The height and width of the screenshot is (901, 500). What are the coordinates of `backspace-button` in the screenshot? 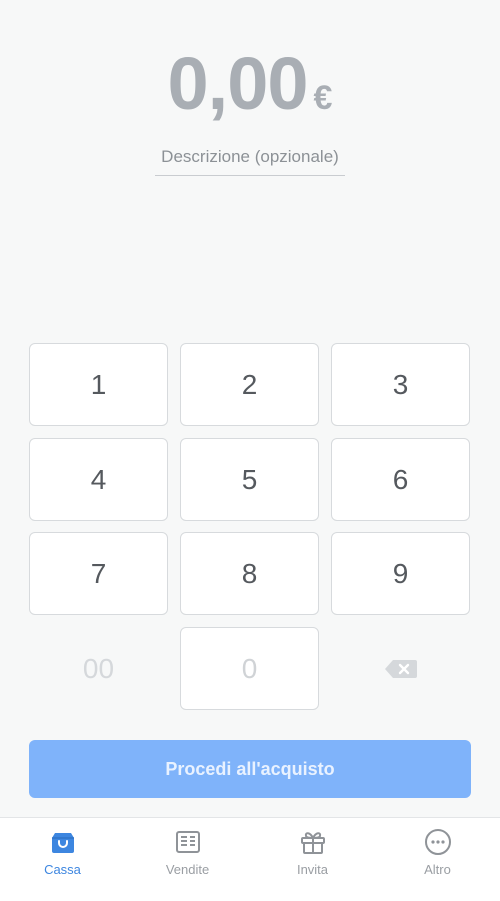 It's located at (400, 668).